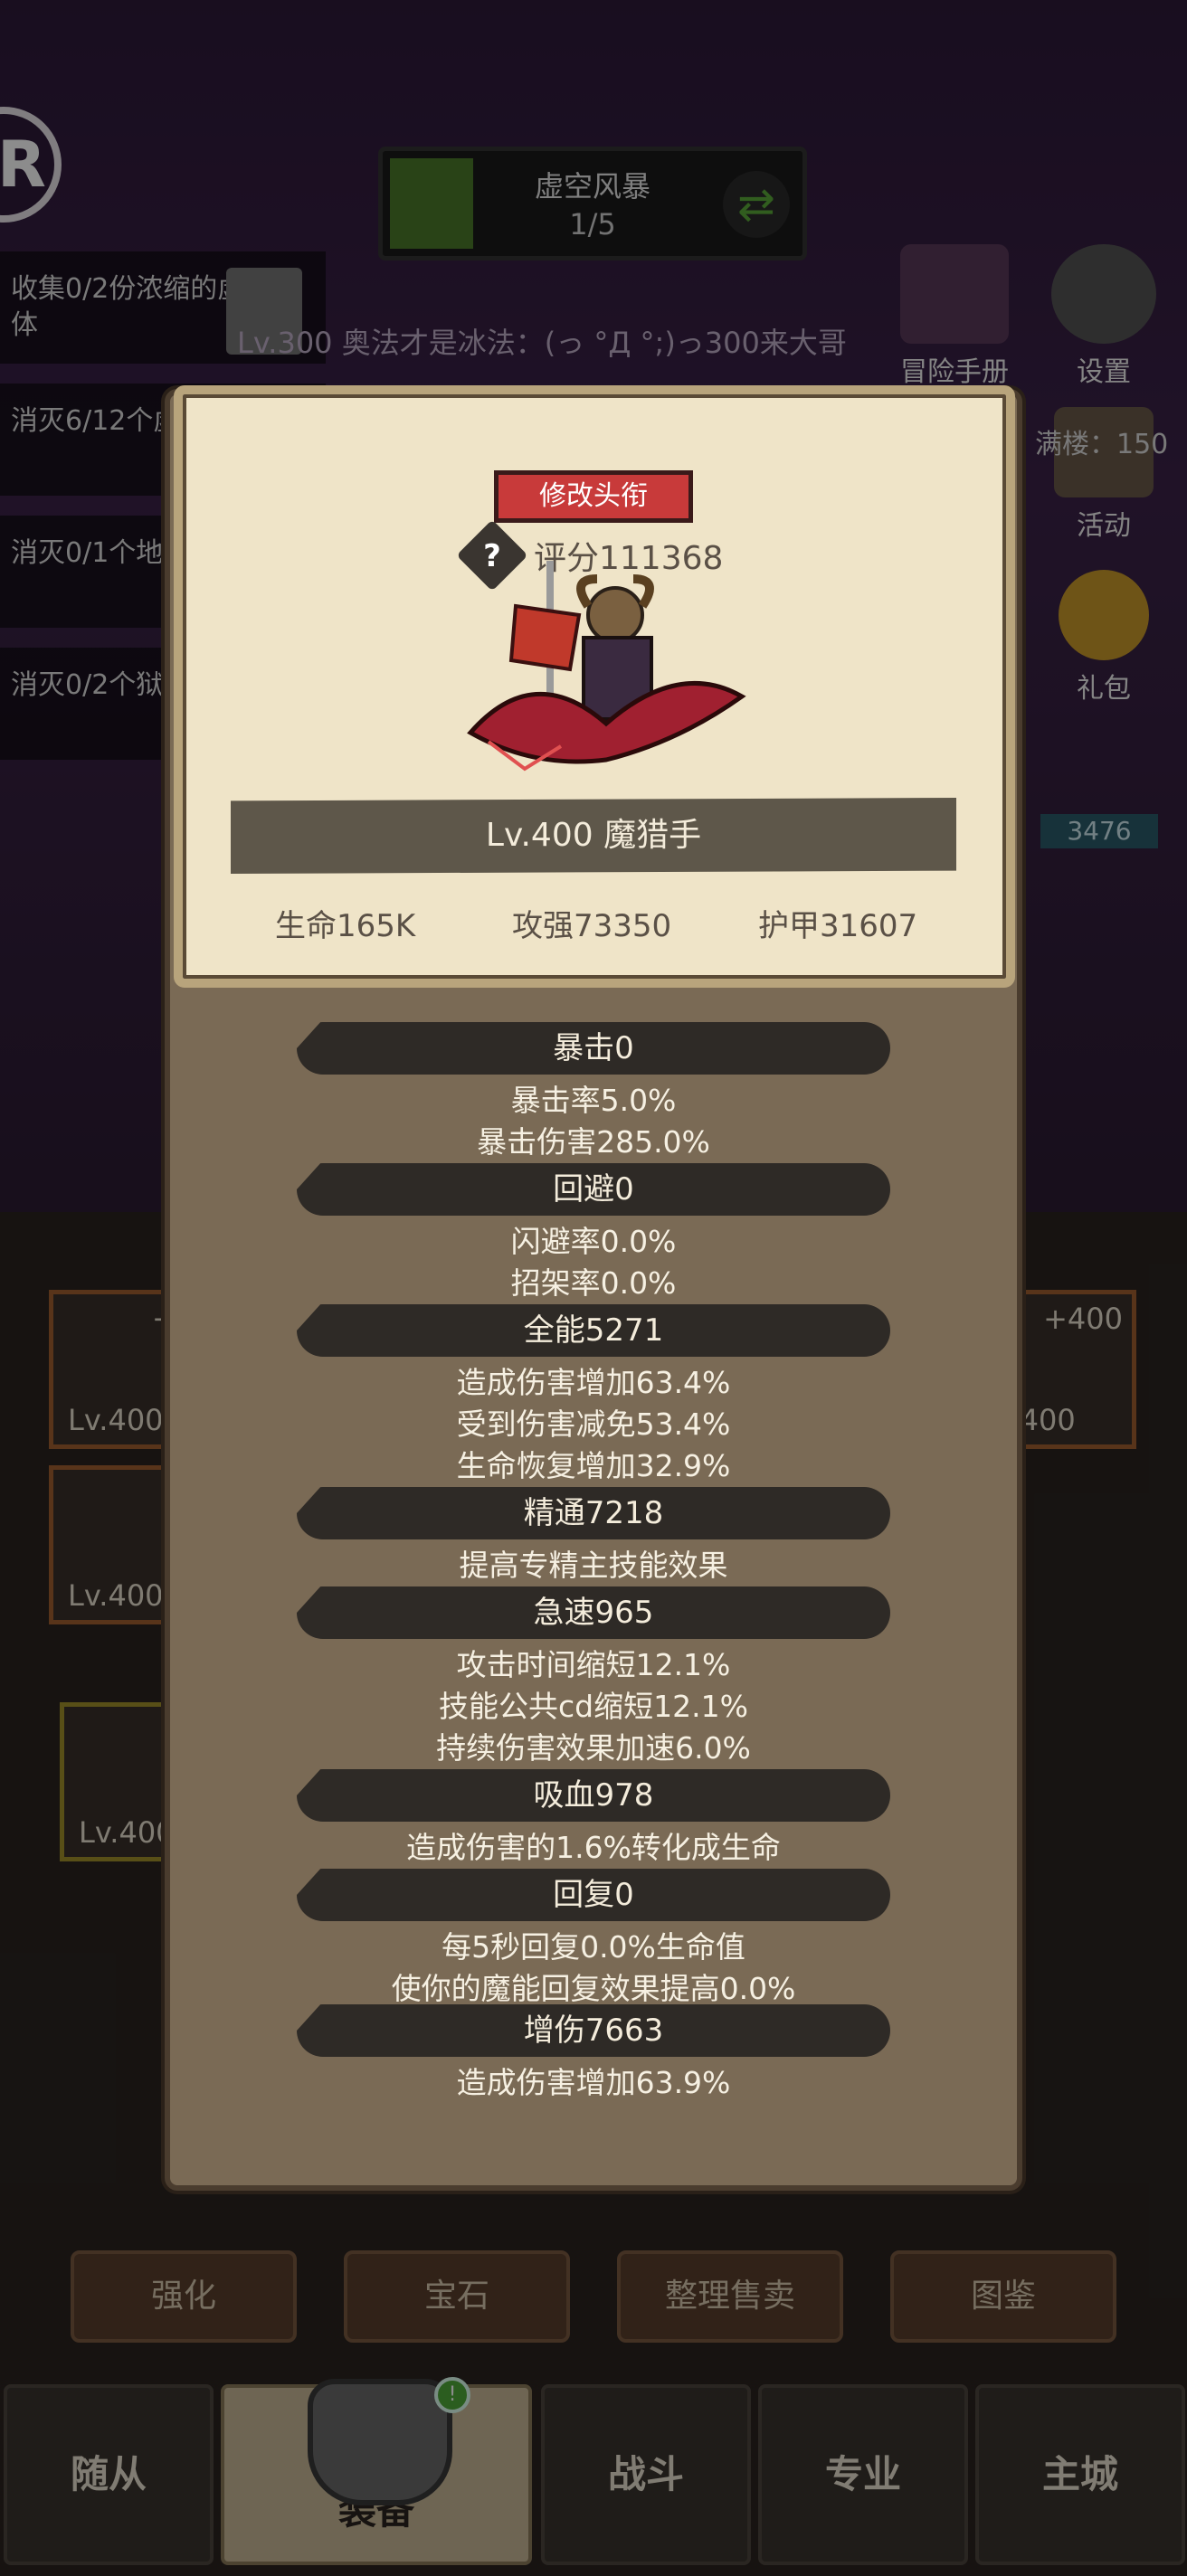 The image size is (1187, 2576). I want to click on section-header-crit: 暴击0, so click(593, 1049).